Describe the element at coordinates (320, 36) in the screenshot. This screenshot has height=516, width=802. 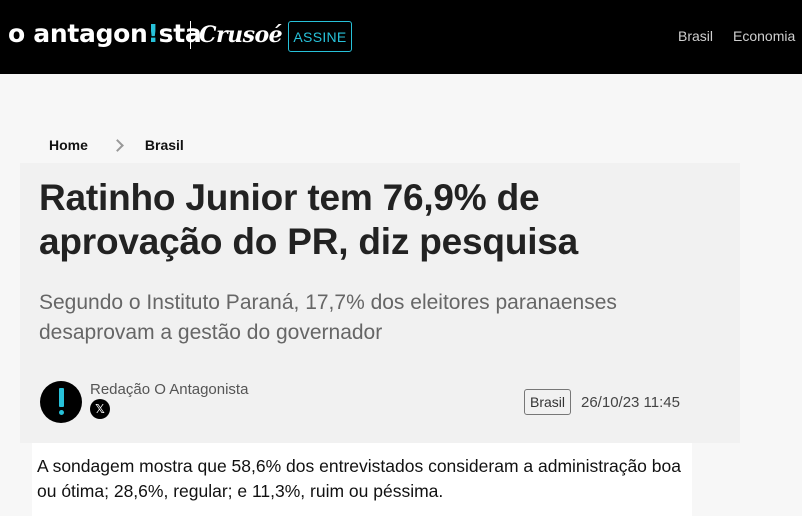
I see `subscribe-button: ASSINE` at that location.